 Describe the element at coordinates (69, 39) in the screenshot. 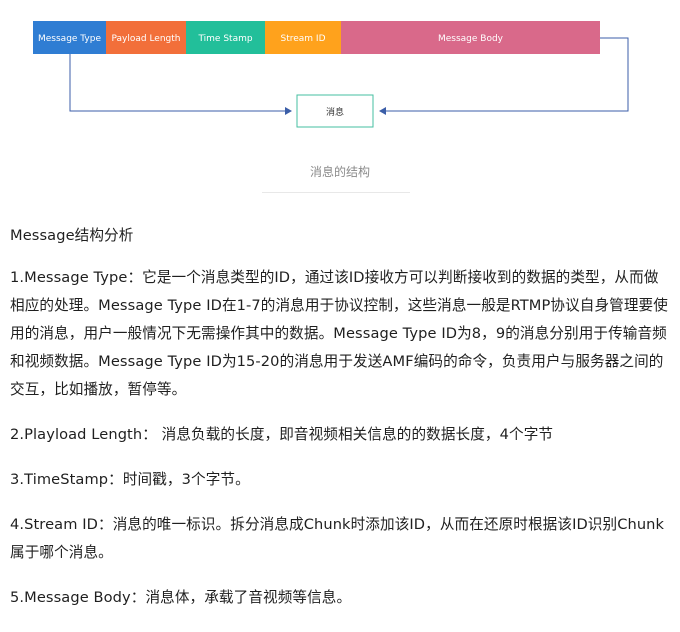

I see `field-message-type-label: Message Type` at that location.